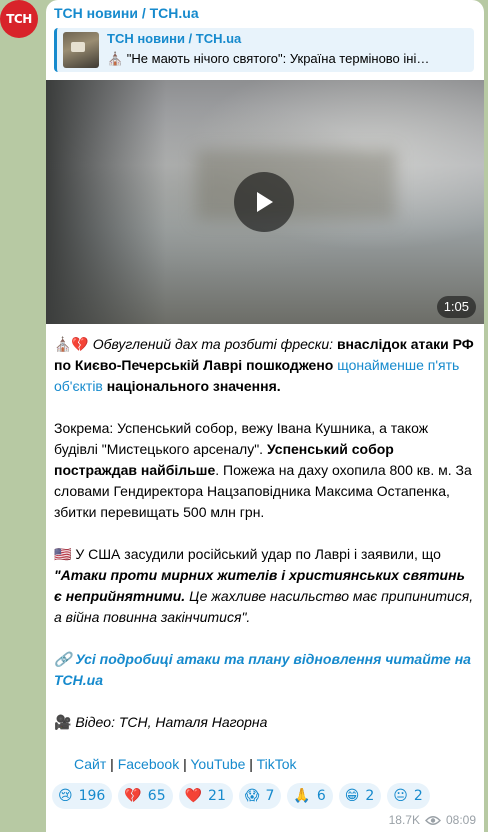  I want to click on reactions-bar: 😢 196 💔 65 ❤️ 21 😱 7 🙏 6 😁 2 😐 2, so click(267, 797).